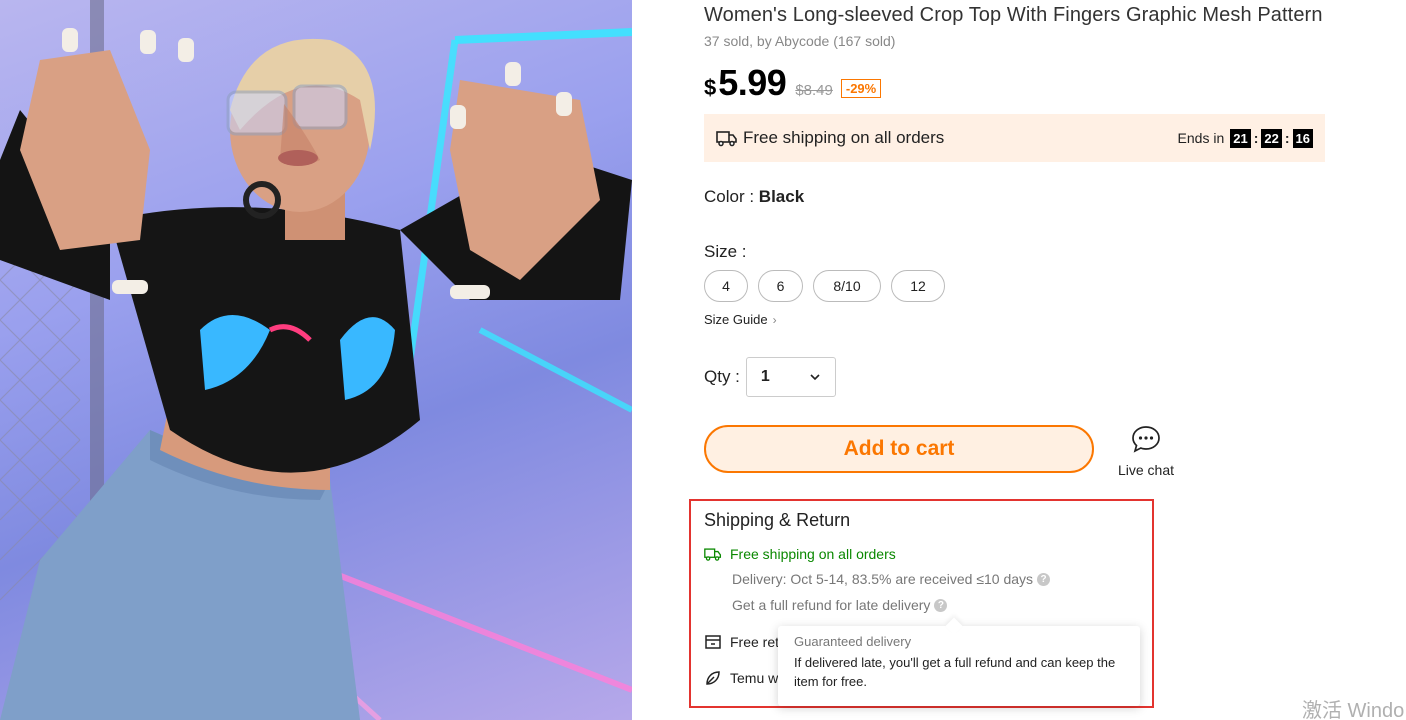 This screenshot has width=1406, height=720. I want to click on temu-commitment-text: Temu w, so click(754, 678).